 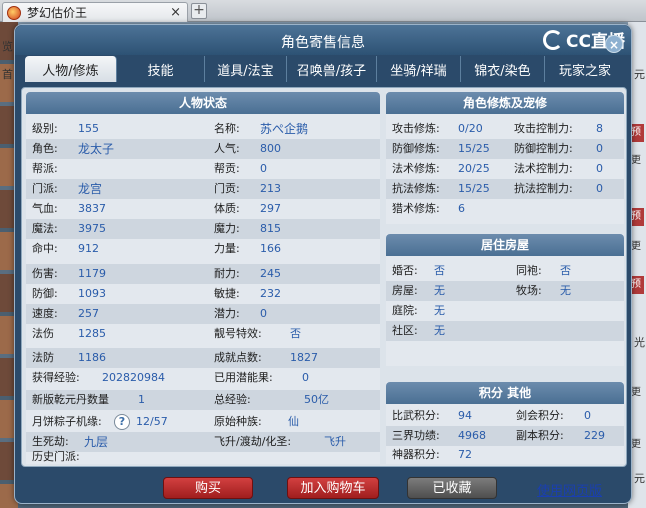 I want to click on dialog-close-button: ×, so click(x=614, y=44).